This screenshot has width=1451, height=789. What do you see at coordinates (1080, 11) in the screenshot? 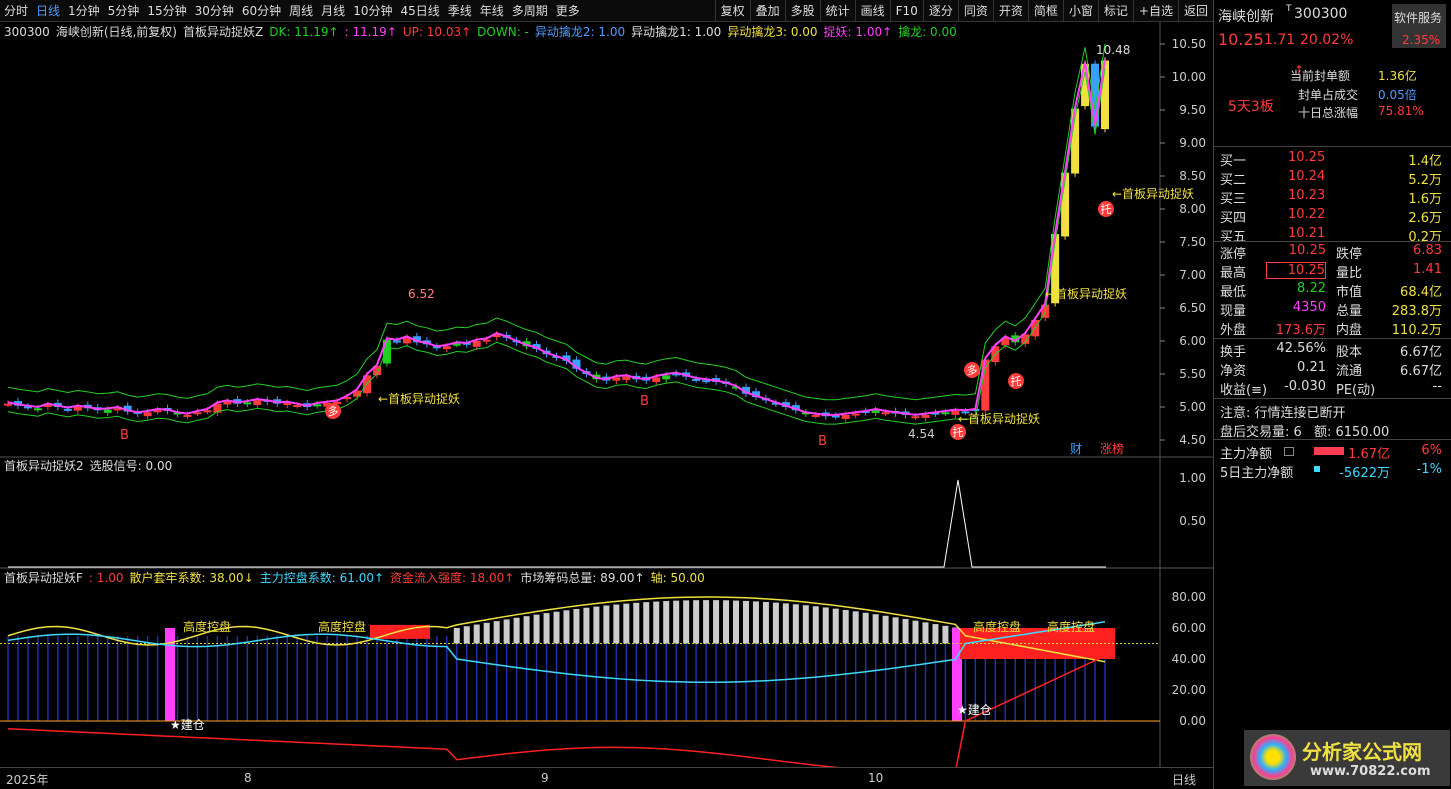
I see `toolbar-item: 小窗` at bounding box center [1080, 11].